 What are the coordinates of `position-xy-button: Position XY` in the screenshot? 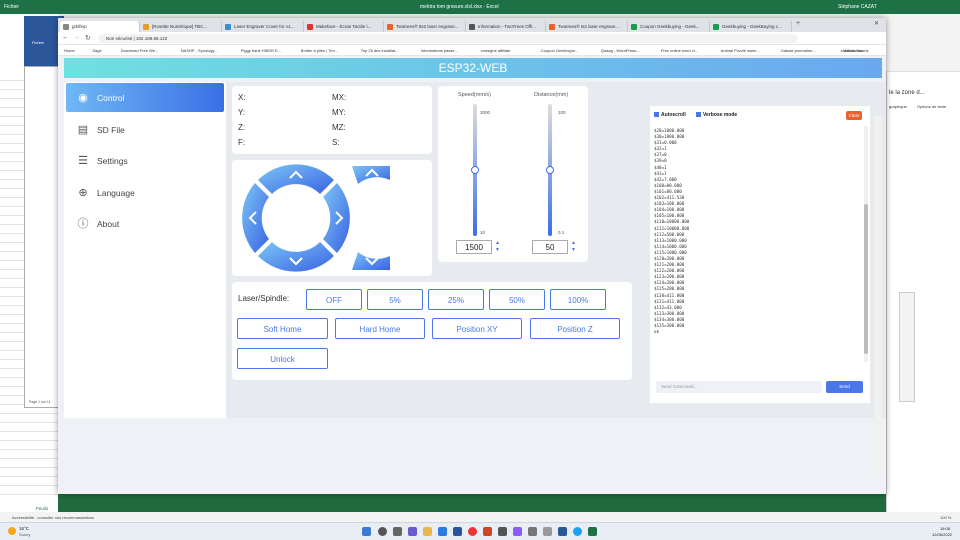 It's located at (477, 328).